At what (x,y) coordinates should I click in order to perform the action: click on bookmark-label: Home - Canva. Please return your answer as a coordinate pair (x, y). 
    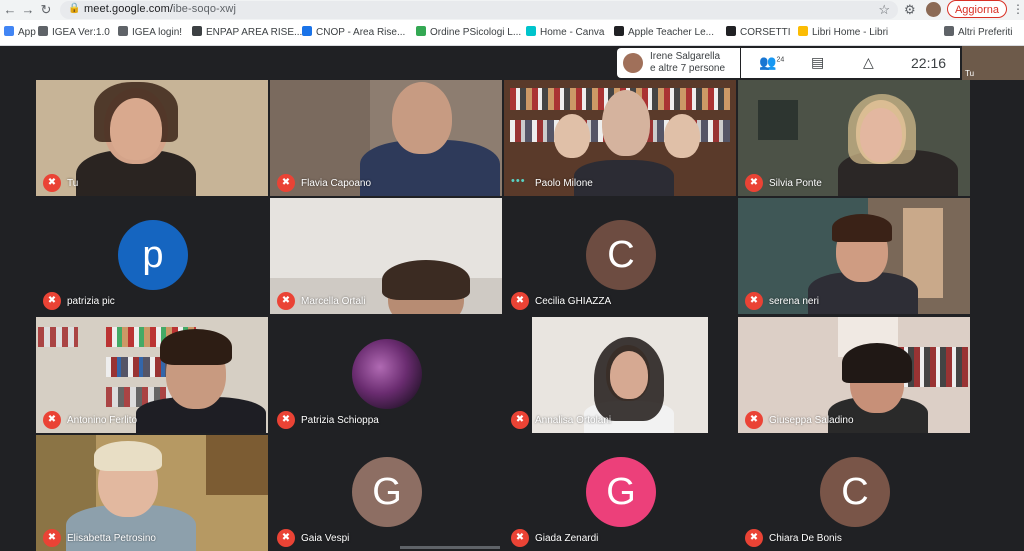
    Looking at the image, I should click on (572, 32).